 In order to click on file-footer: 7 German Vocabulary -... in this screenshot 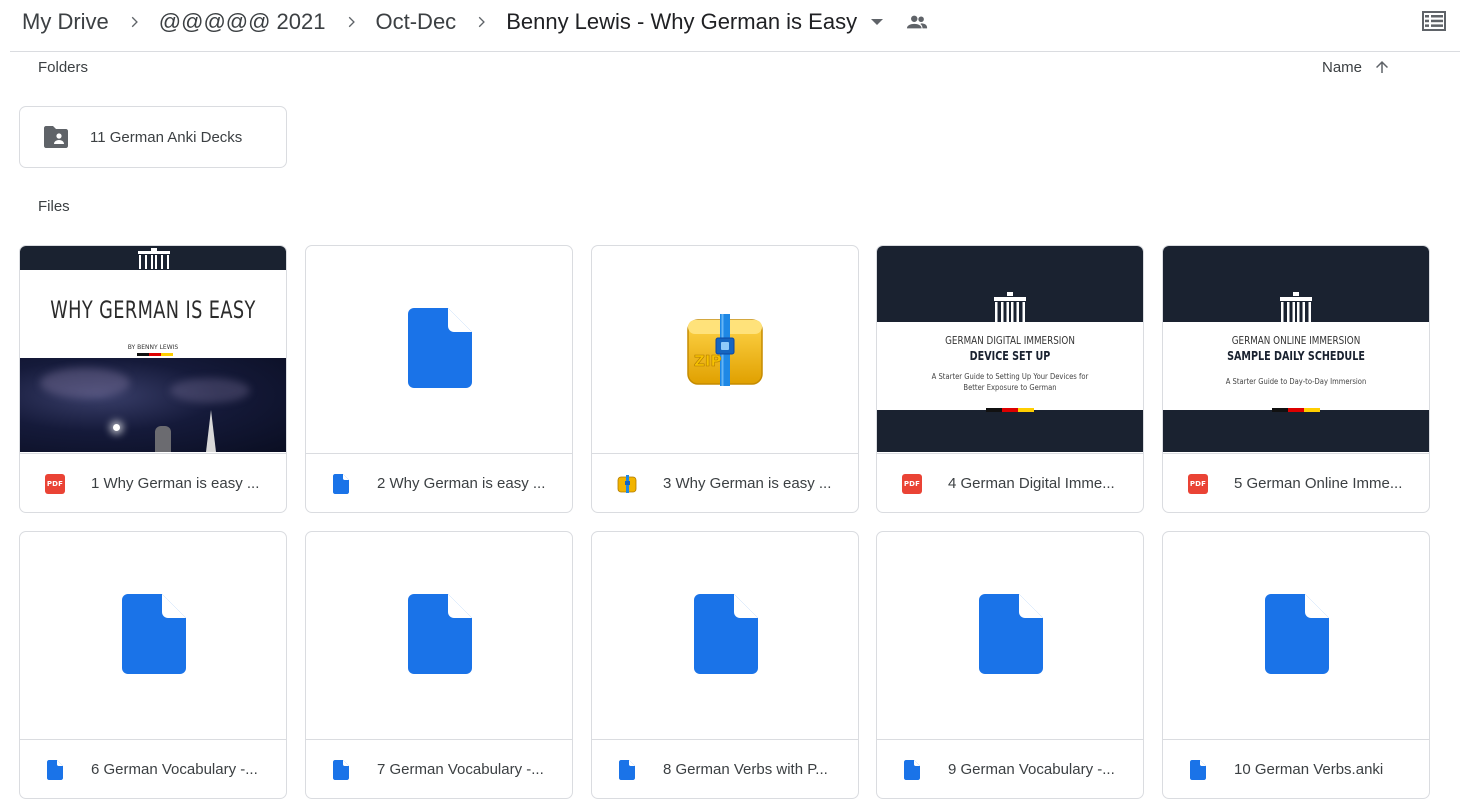, I will do `click(439, 768)`.